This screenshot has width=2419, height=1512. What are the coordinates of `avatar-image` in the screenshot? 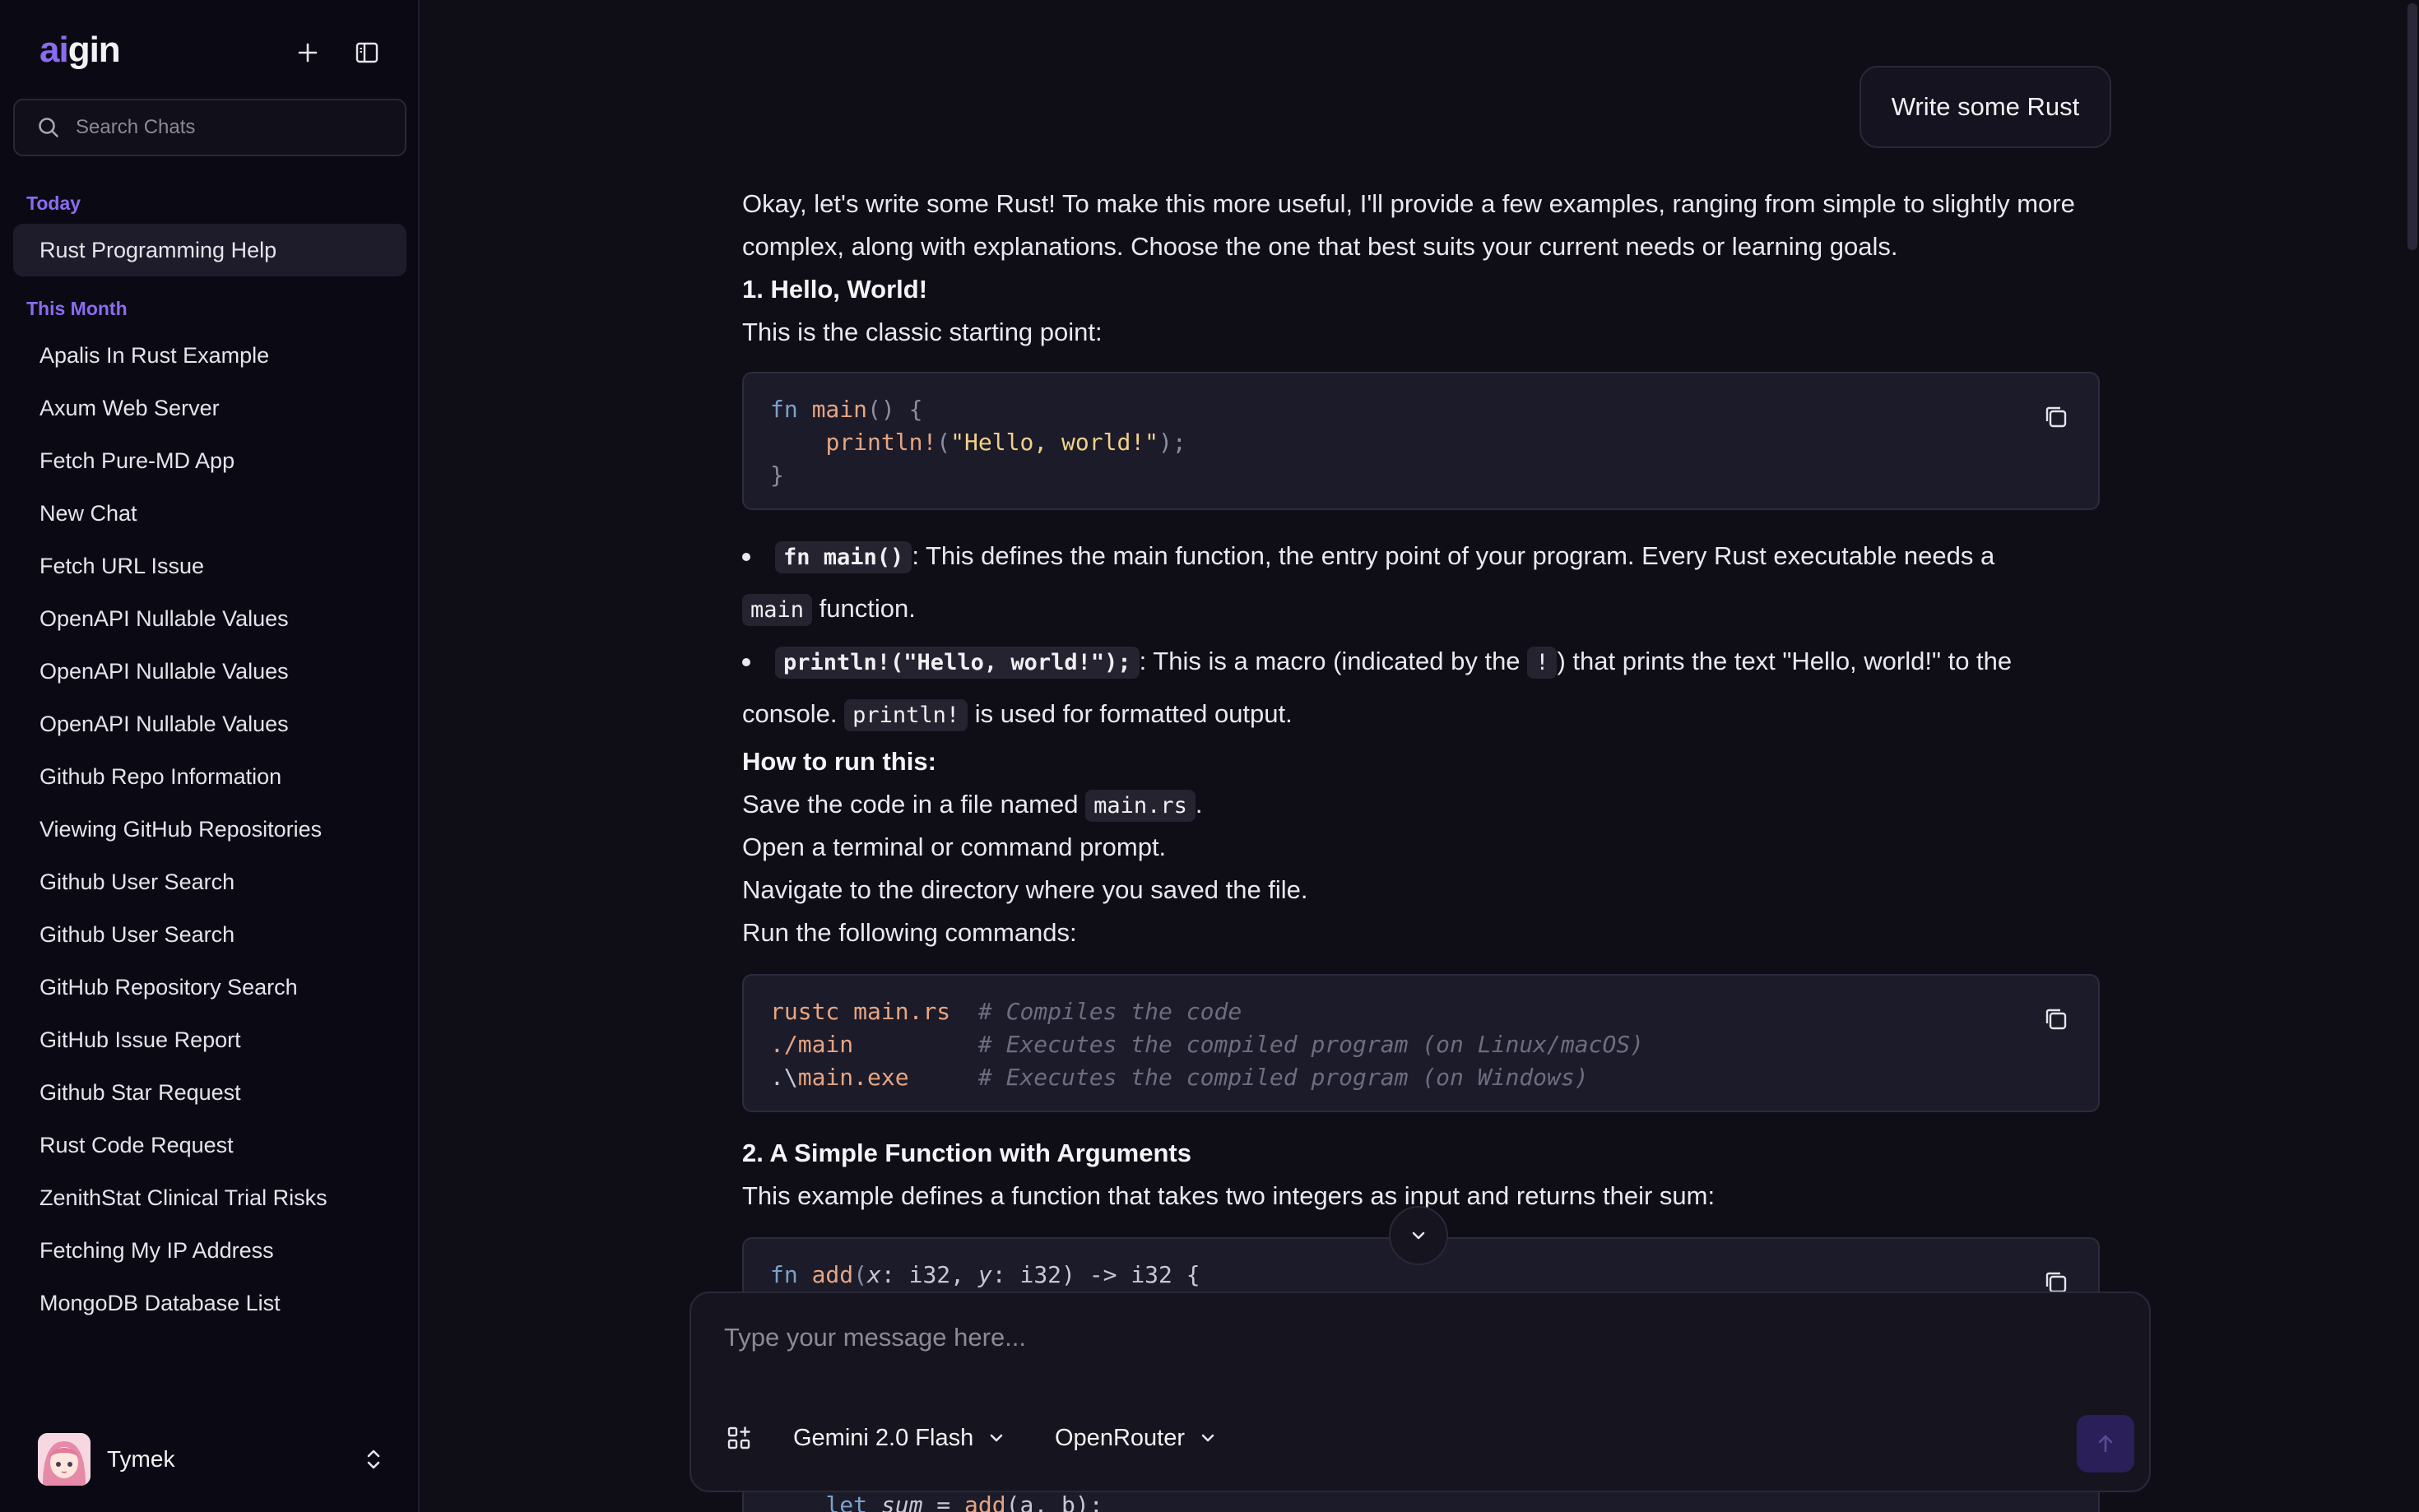 It's located at (64, 1459).